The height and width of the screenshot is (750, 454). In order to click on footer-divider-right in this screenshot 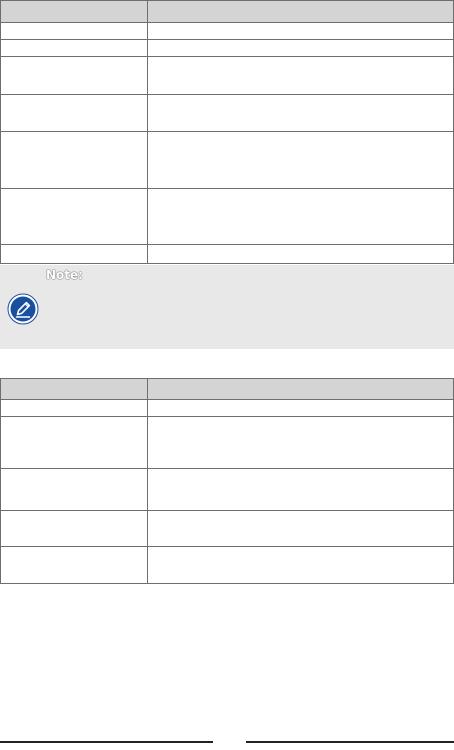, I will do `click(350, 742)`.